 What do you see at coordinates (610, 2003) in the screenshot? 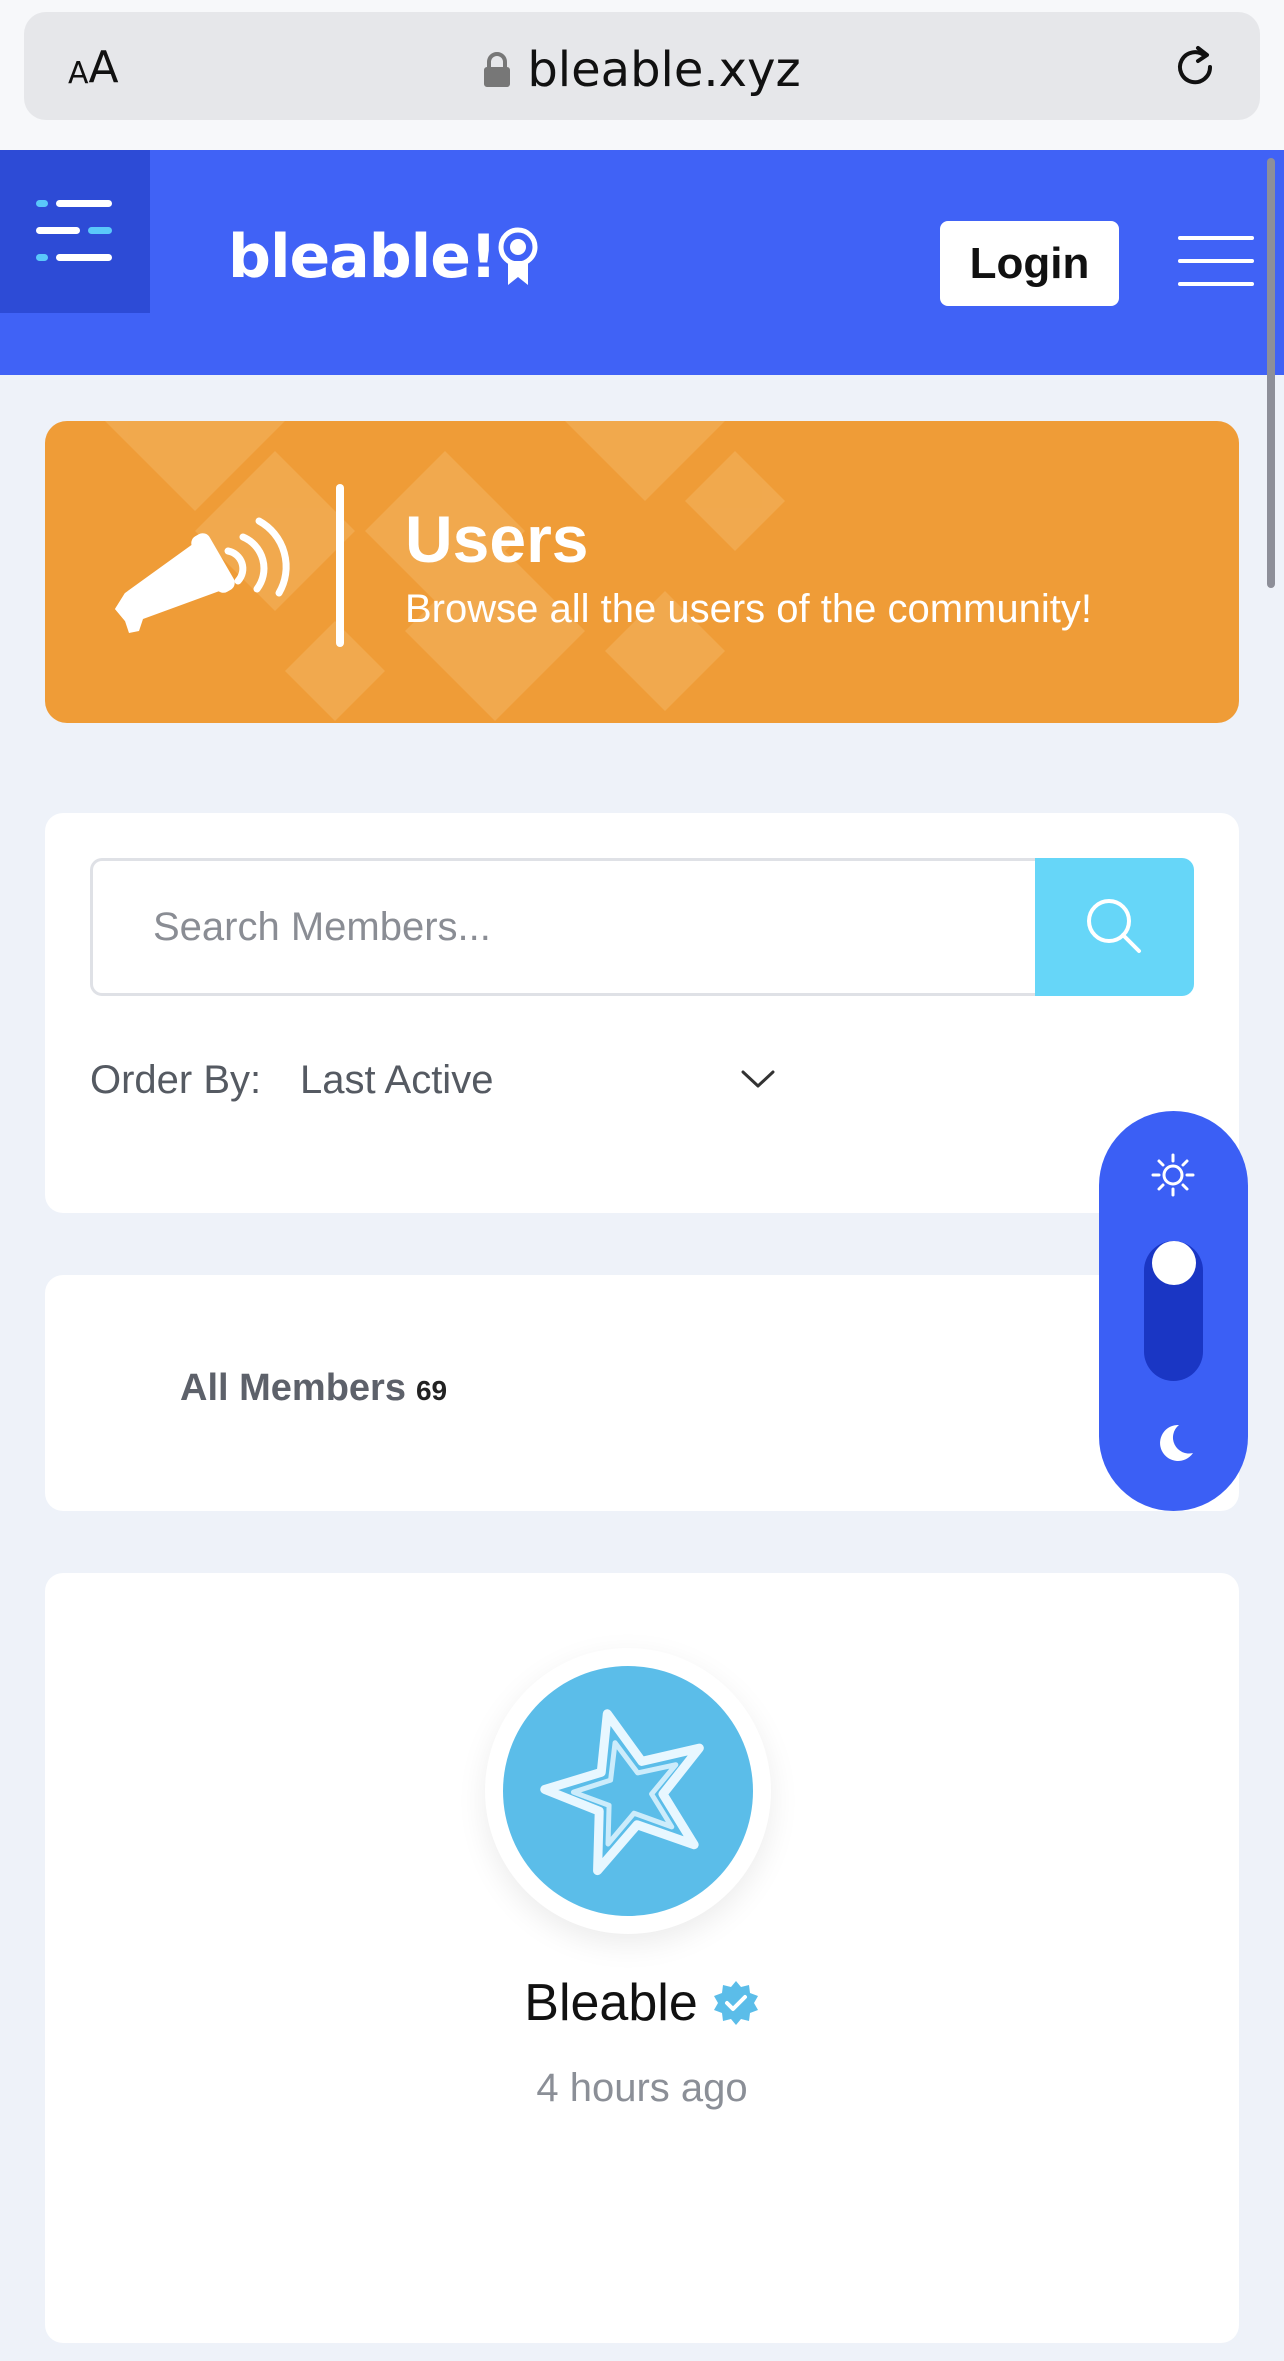
I see `member-name: Bleable` at bounding box center [610, 2003].